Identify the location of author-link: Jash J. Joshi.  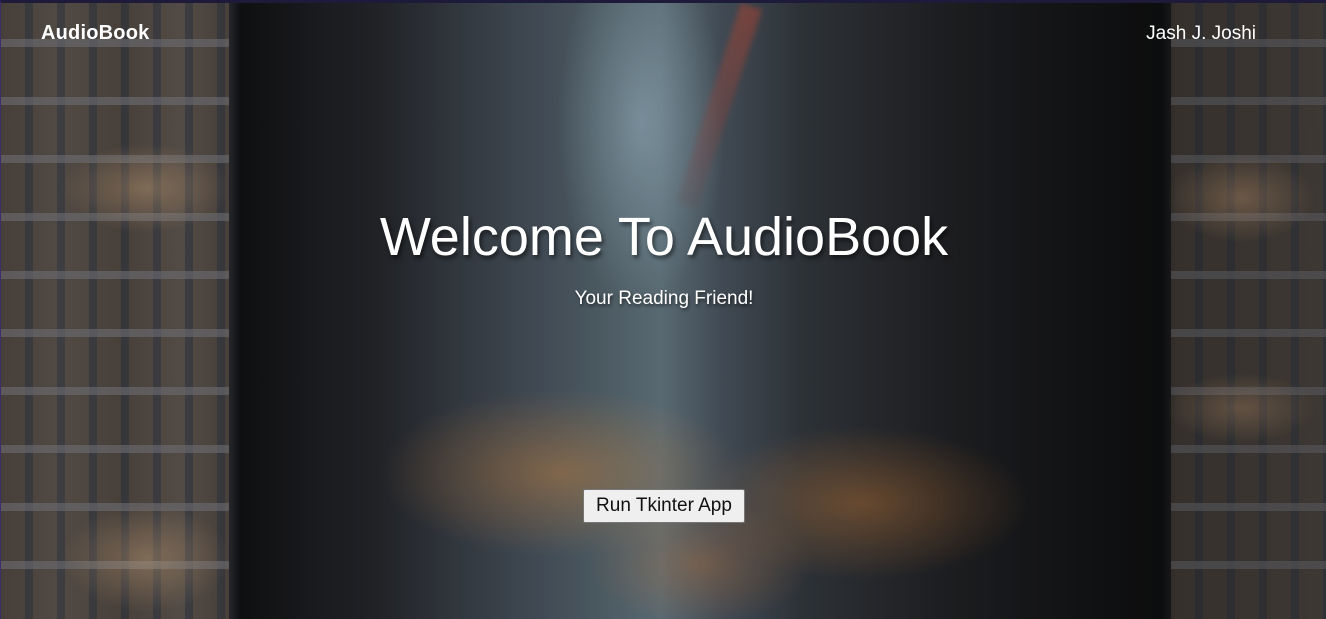
(1201, 34).